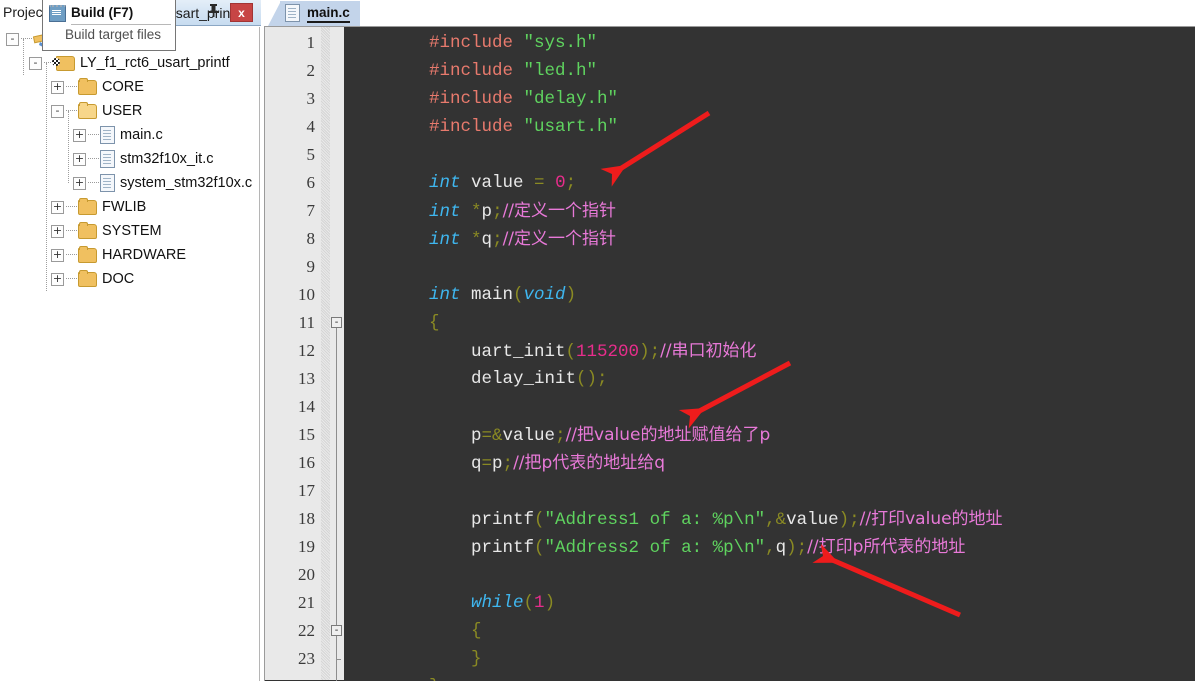 The width and height of the screenshot is (1195, 681). I want to click on code-line: p=&value;//把value的地址赋值给了p, so click(599, 435).